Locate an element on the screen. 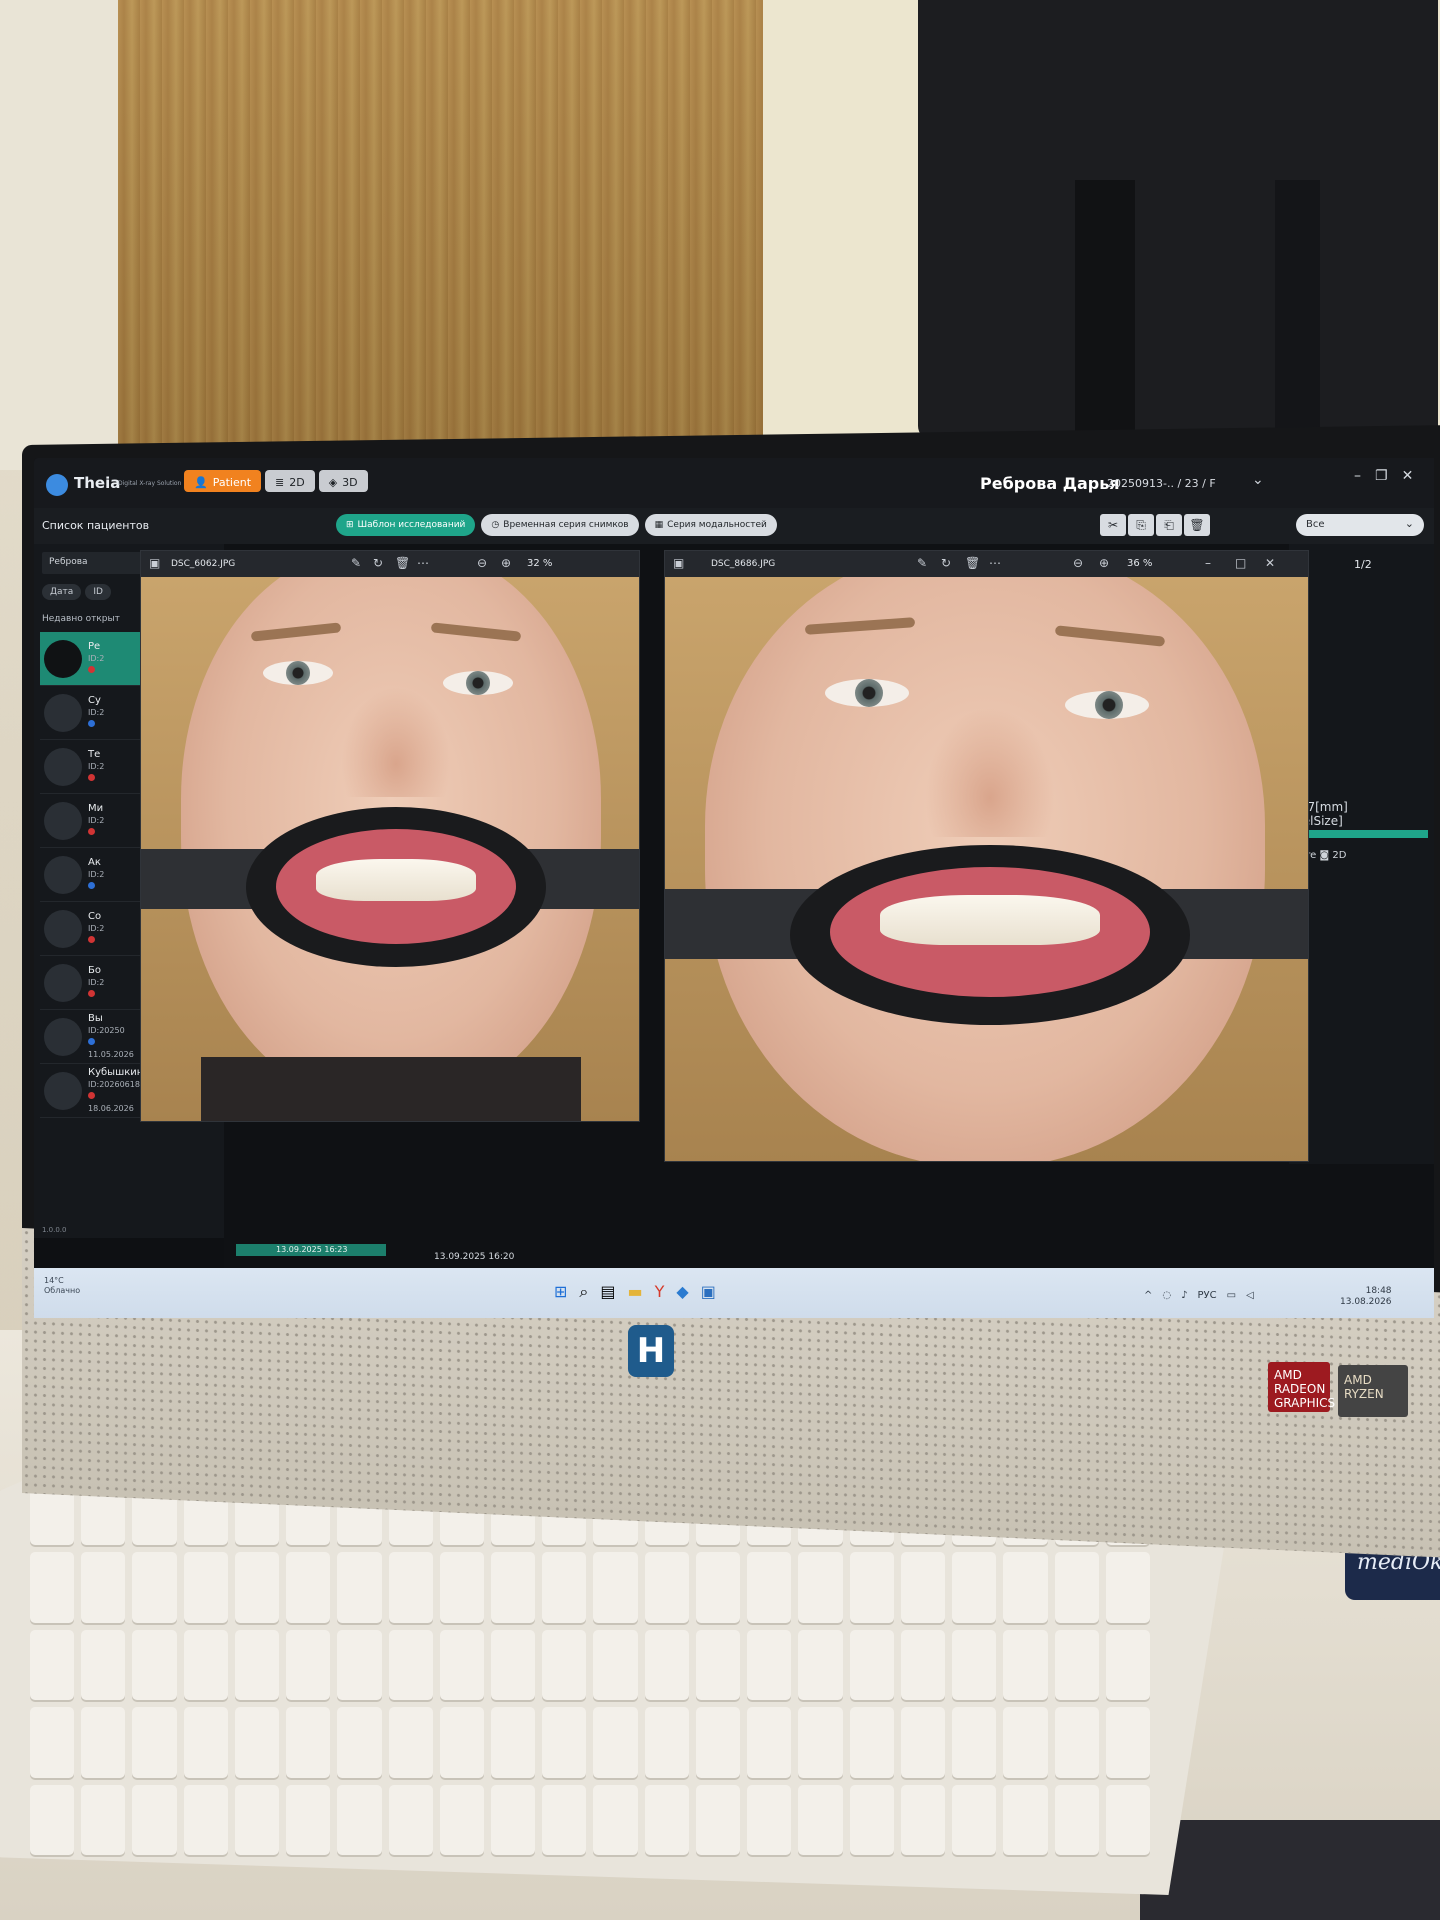 Image resolution: width=1440 pixels, height=1920 pixels. minimize-button: – is located at coordinates (1357, 476).